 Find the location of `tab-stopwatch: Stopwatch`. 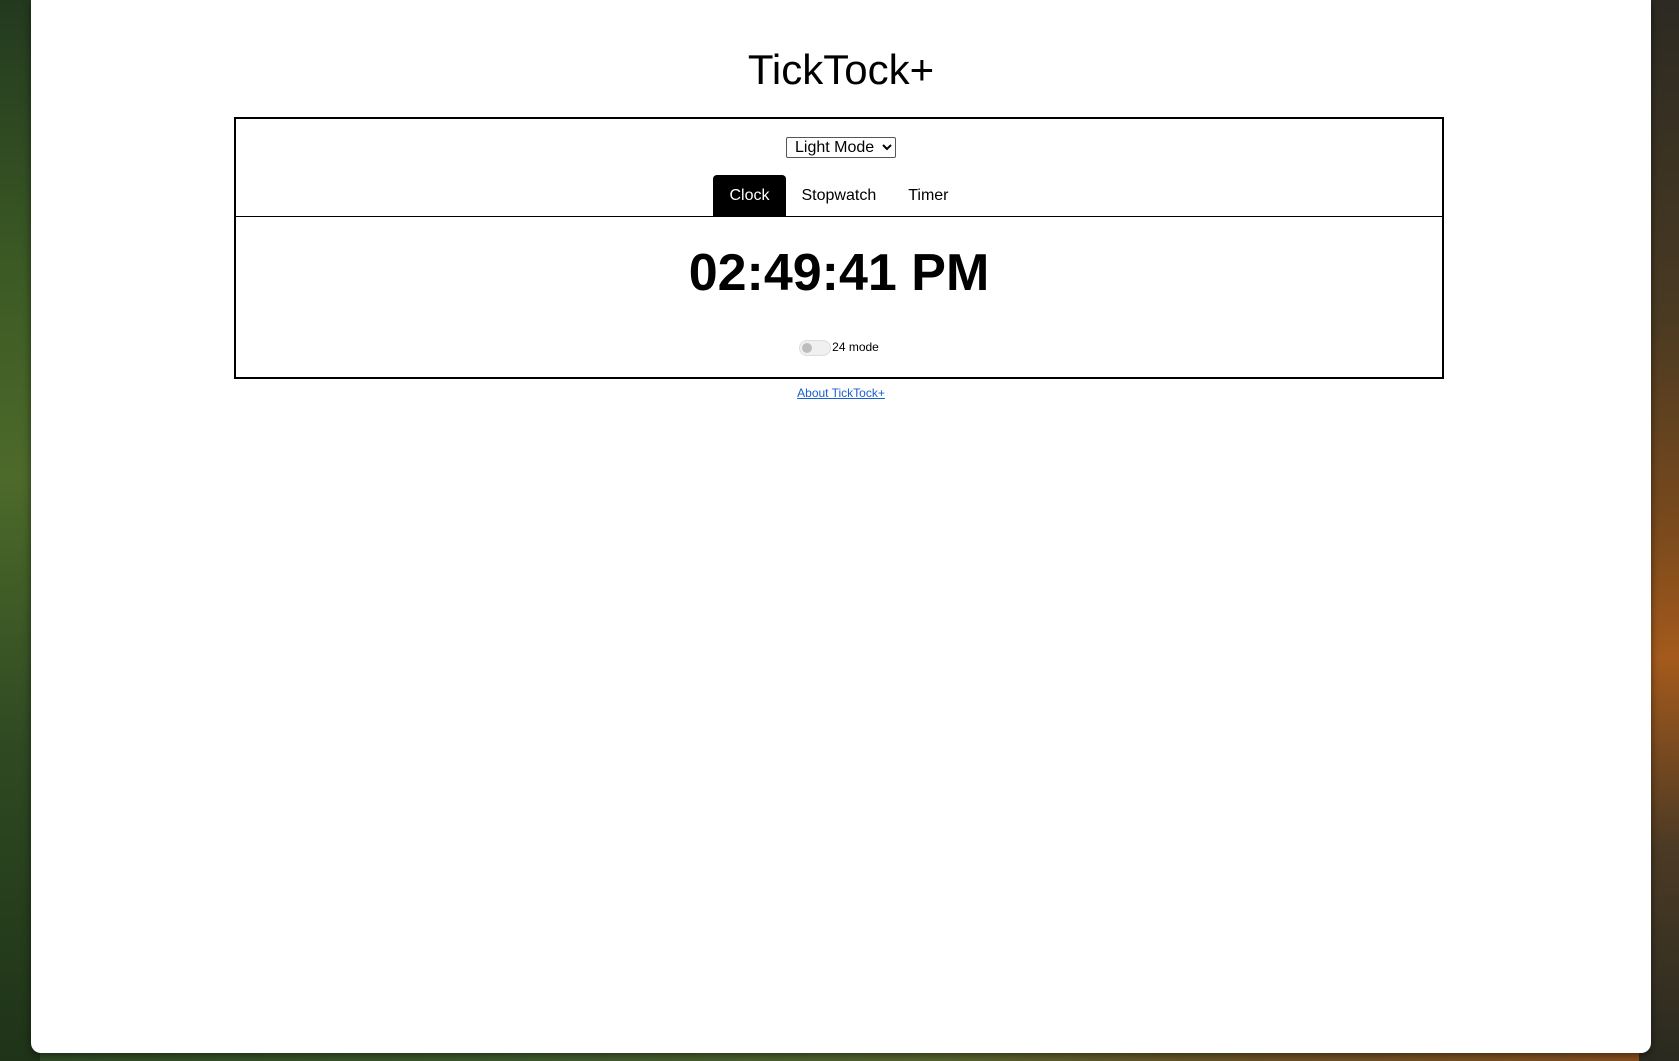

tab-stopwatch: Stopwatch is located at coordinates (839, 195).